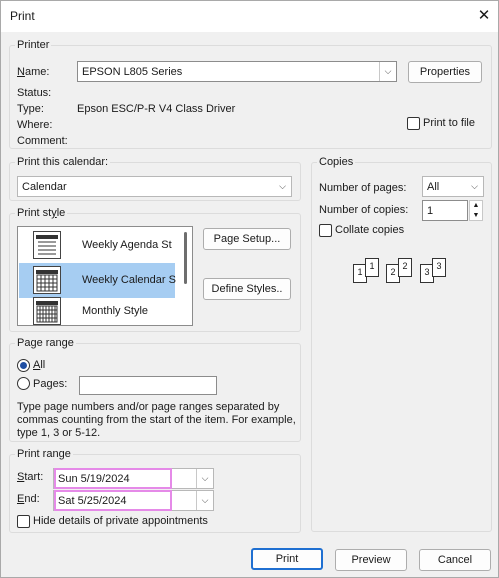 The width and height of the screenshot is (499, 578). I want to click on title-bar: Print ✕, so click(249, 16).